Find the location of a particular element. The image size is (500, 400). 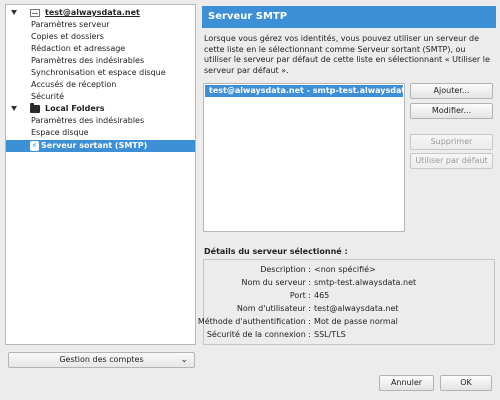

detail-value: test@alwaysdata.net is located at coordinates (356, 308).